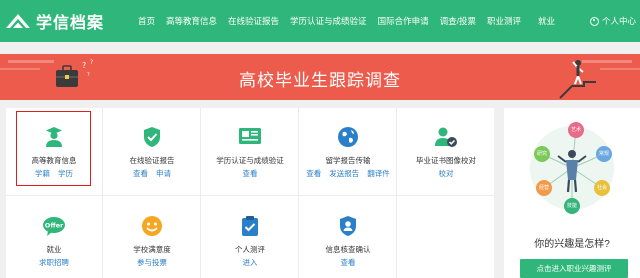 Image resolution: width=640 pixels, height=278 pixels. I want to click on globe-icon, so click(348, 137).